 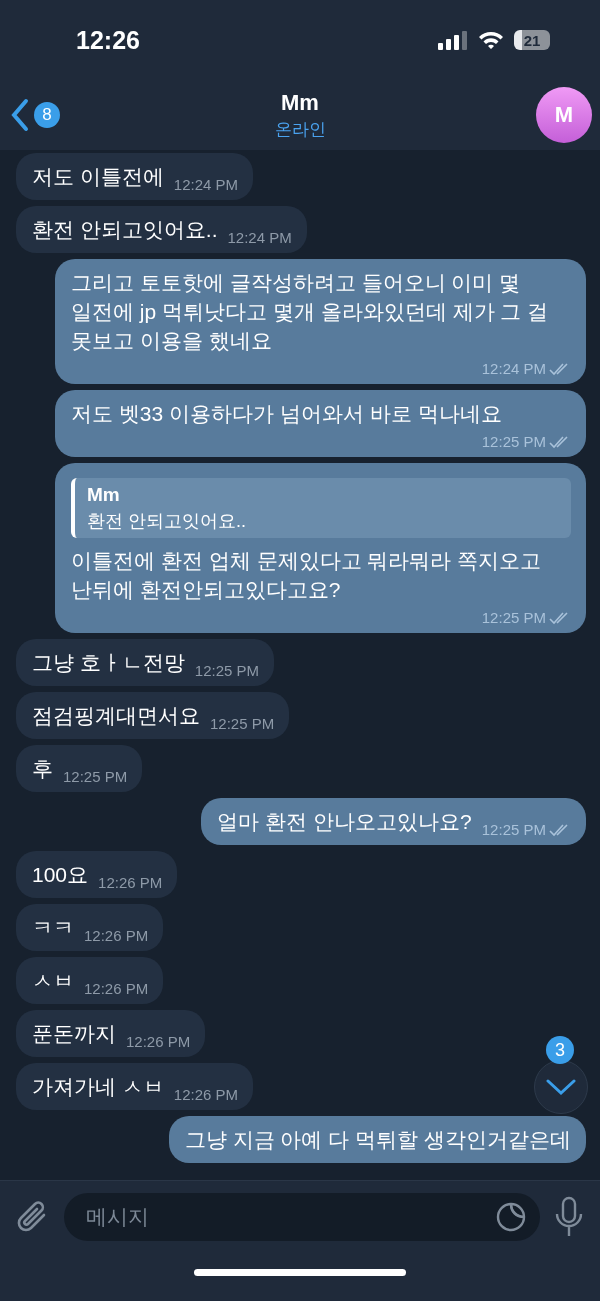 I want to click on message-text: 그냥 호ㅏㄴ전망, so click(x=108, y=663).